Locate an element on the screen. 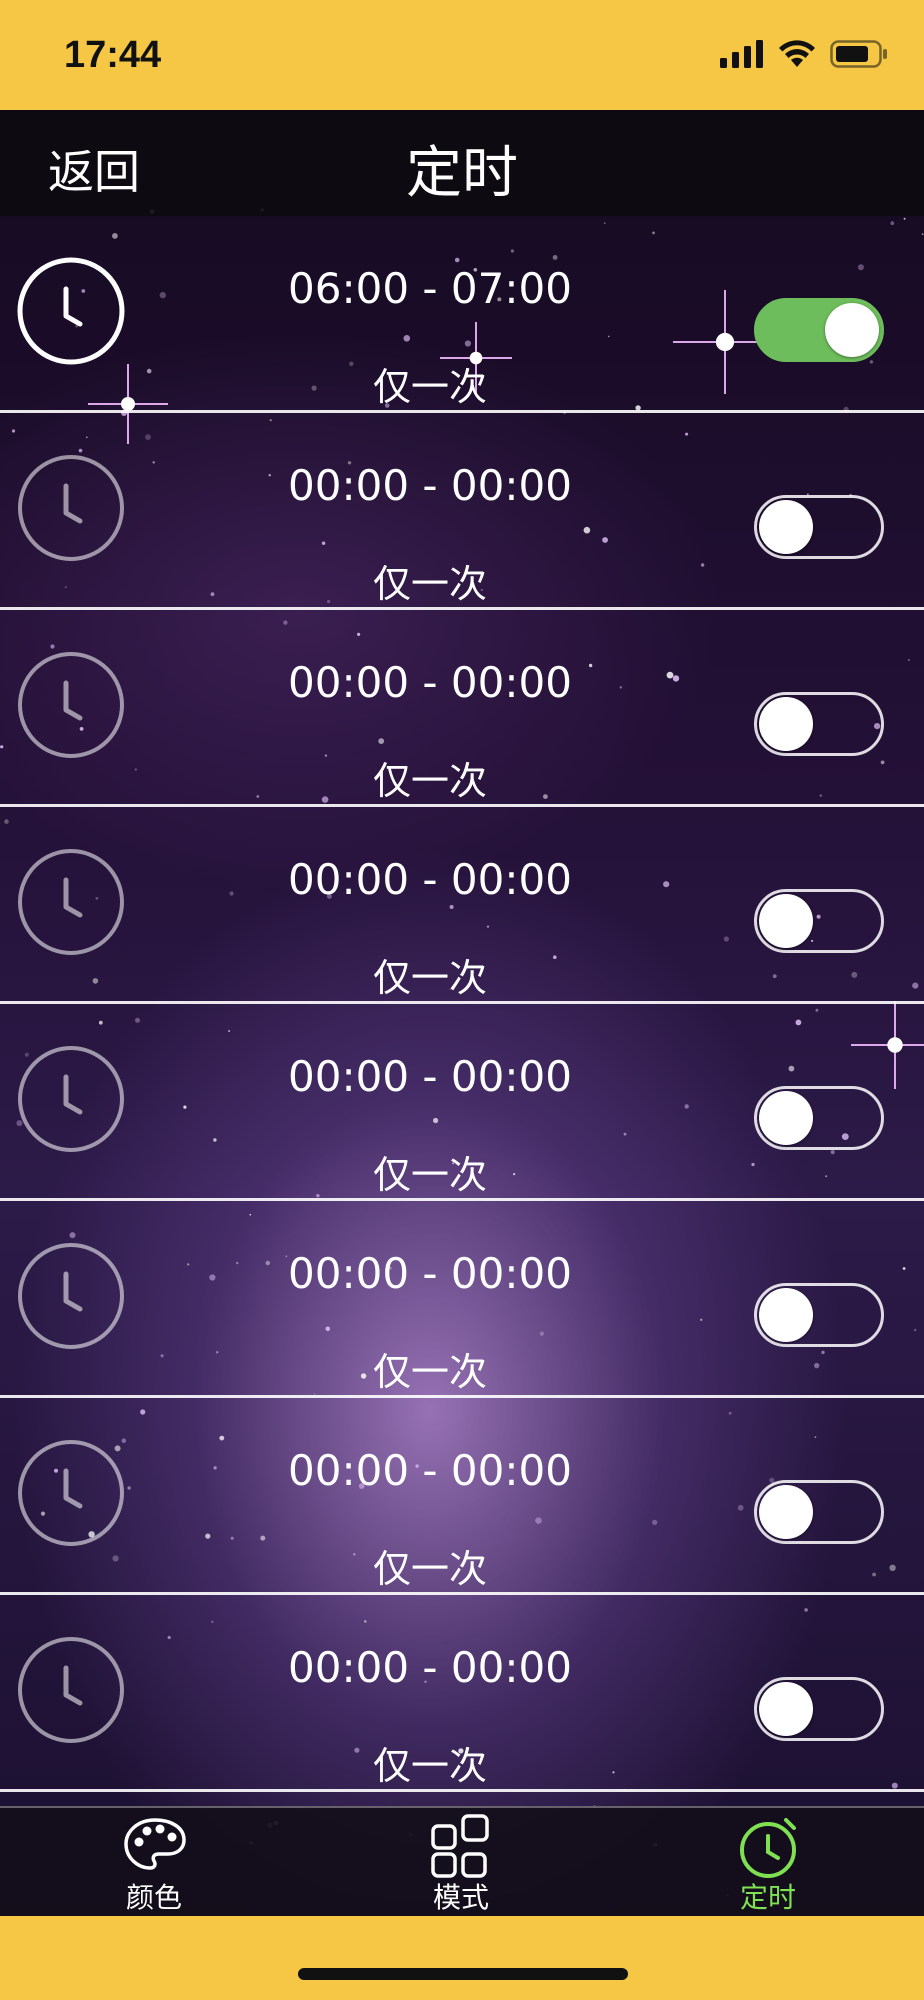 The image size is (924, 2000). timer-time-range: 06:00 - 07:00 is located at coordinates (430, 288).